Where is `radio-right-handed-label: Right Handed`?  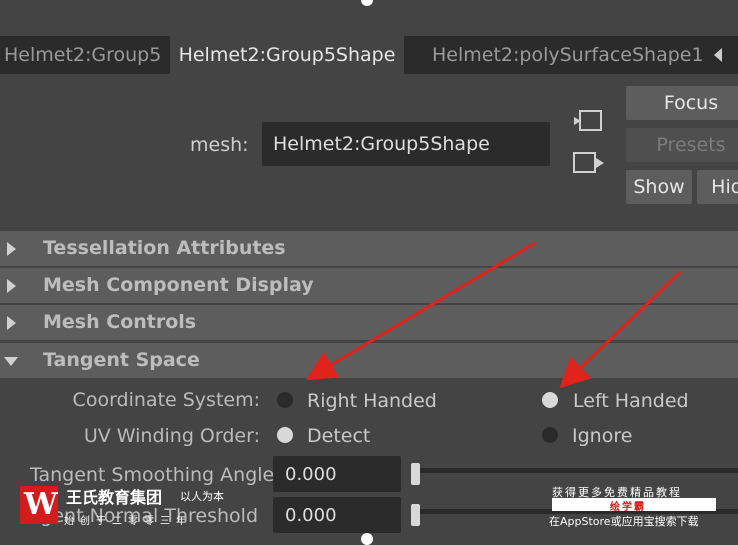 radio-right-handed-label: Right Handed is located at coordinates (372, 401).